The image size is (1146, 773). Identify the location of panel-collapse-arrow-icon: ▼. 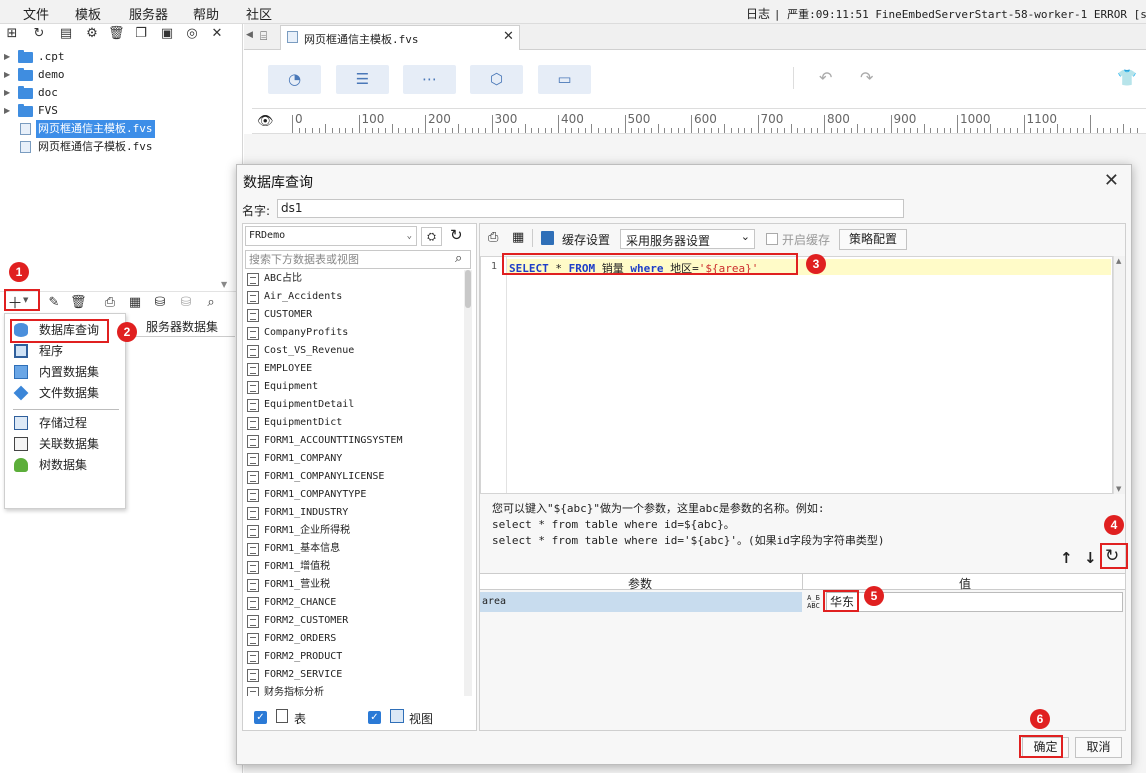
(224, 284).